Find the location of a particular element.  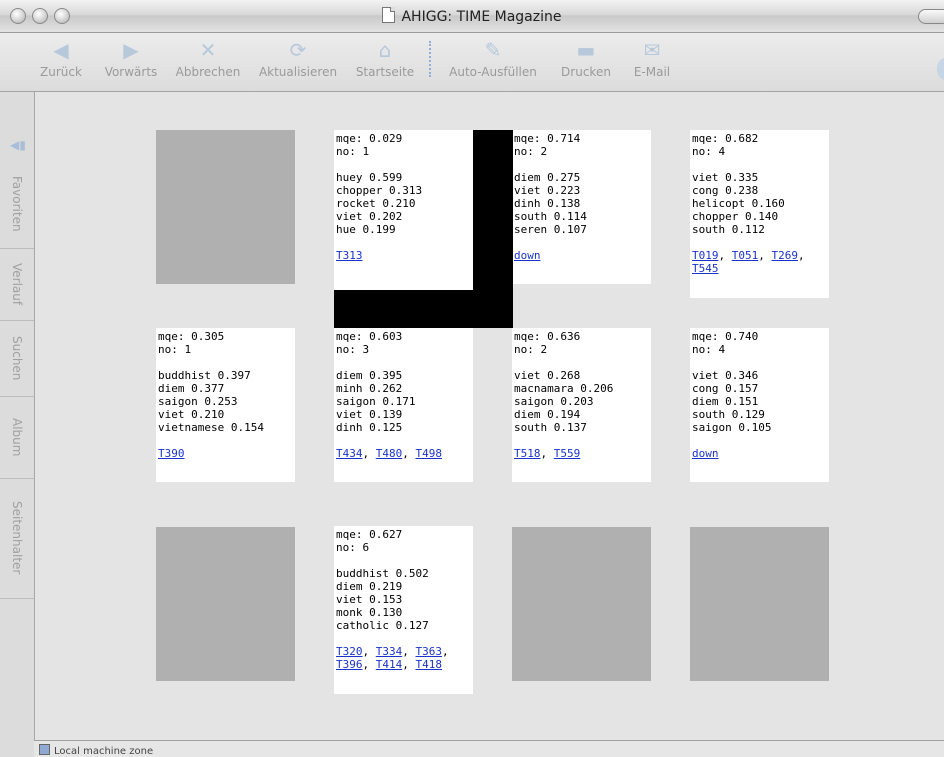

document-link: T334 is located at coordinates (389, 651).